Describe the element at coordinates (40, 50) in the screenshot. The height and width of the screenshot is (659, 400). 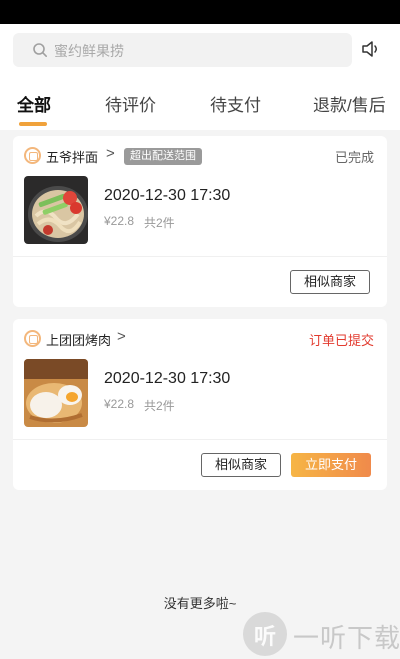
I see `search-icon` at that location.